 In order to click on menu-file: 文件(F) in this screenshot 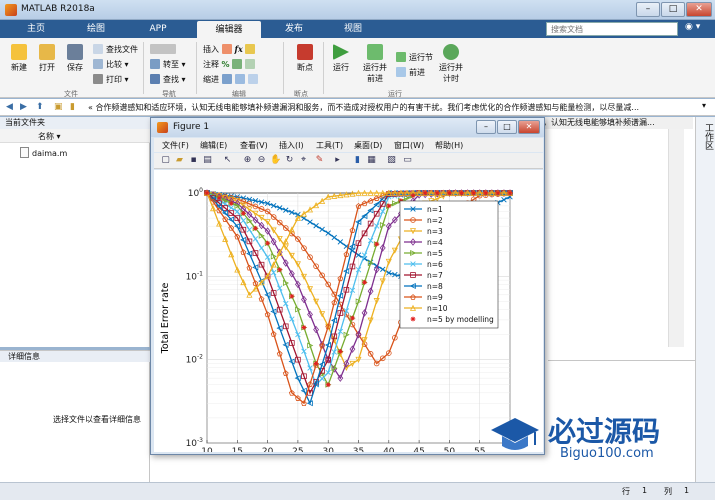, I will do `click(175, 145)`.